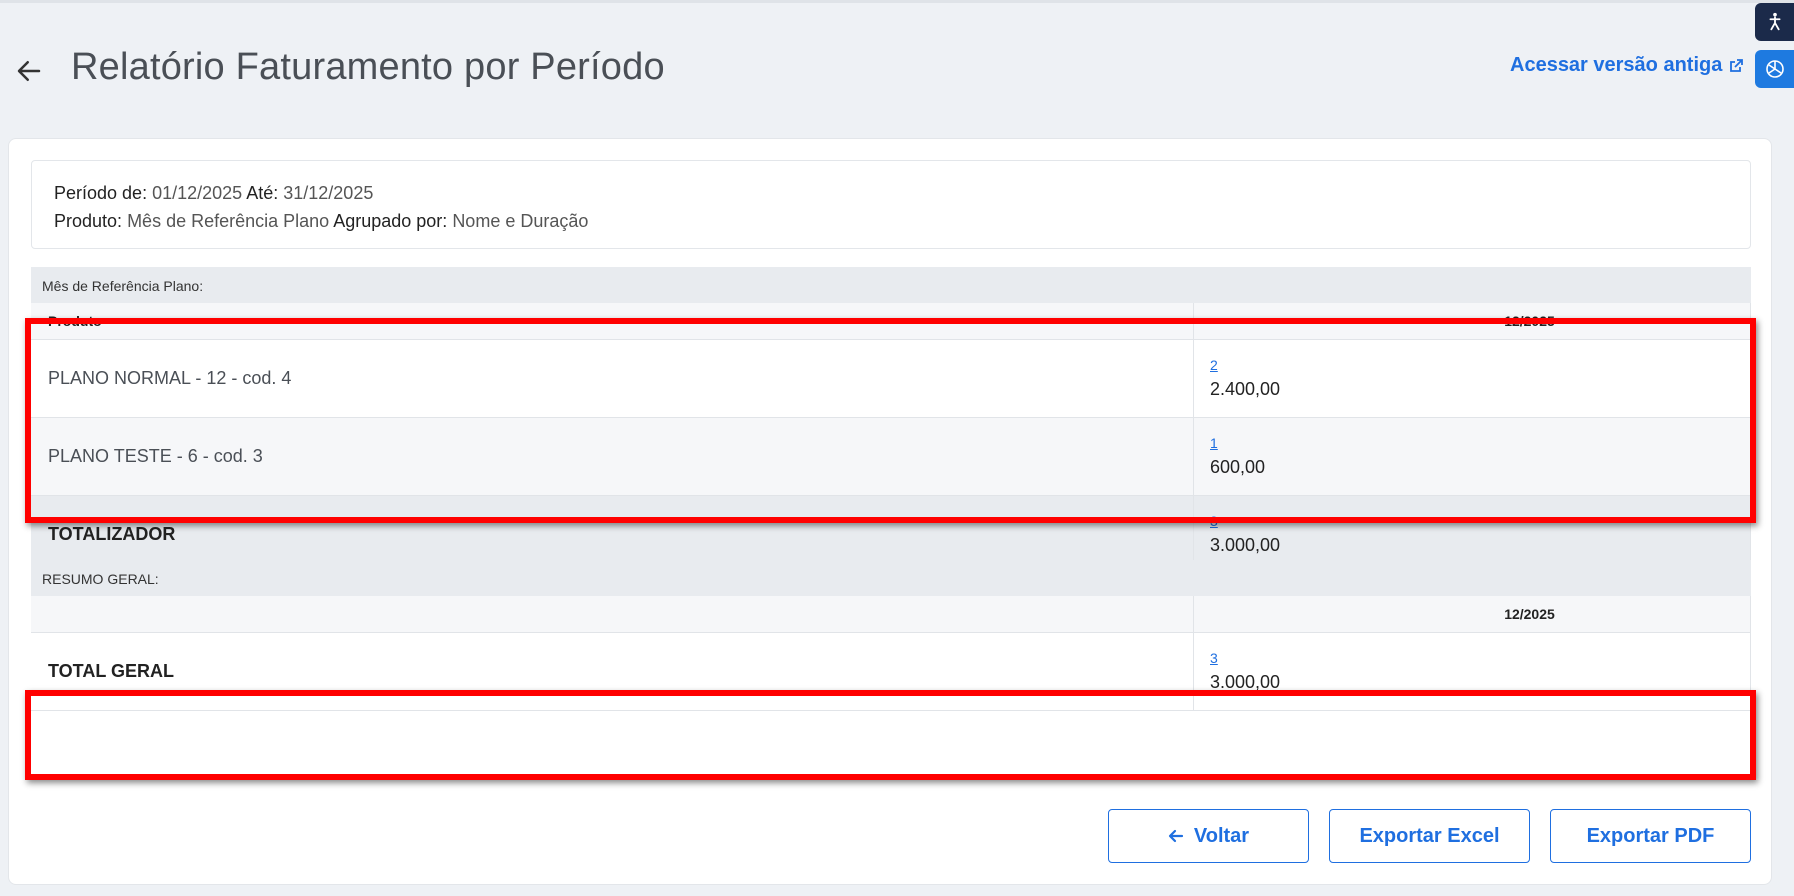 This screenshot has width=1794, height=896. Describe the element at coordinates (197, 193) in the screenshot. I see `period-from: 01/12/2025` at that location.